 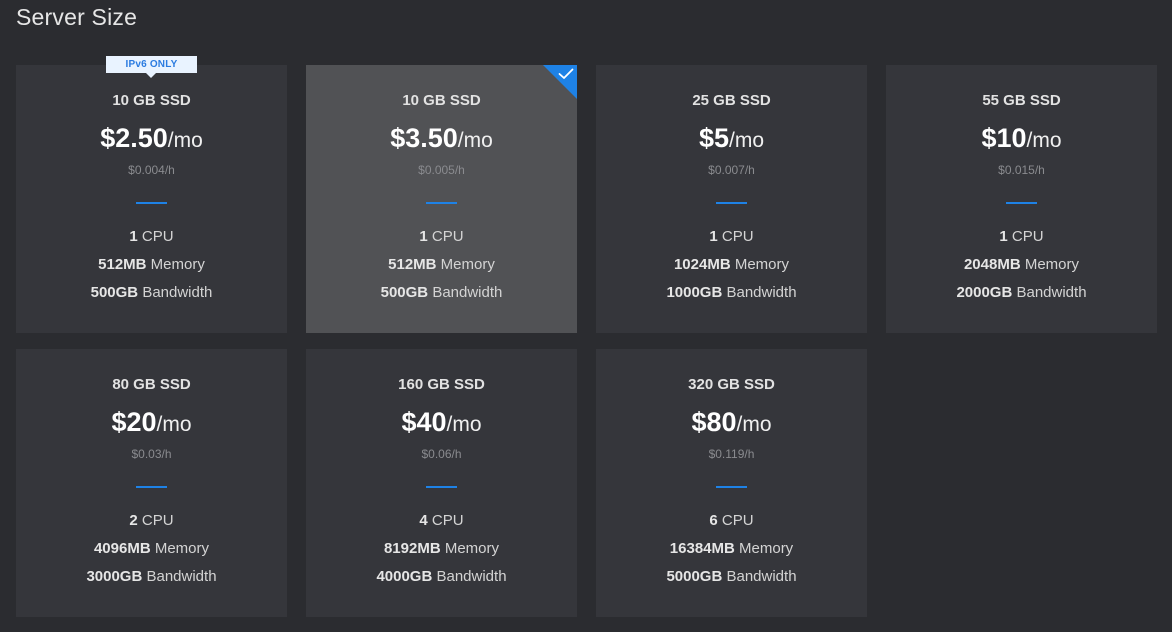 I want to click on plan-memory-value: 512MB, so click(x=122, y=264).